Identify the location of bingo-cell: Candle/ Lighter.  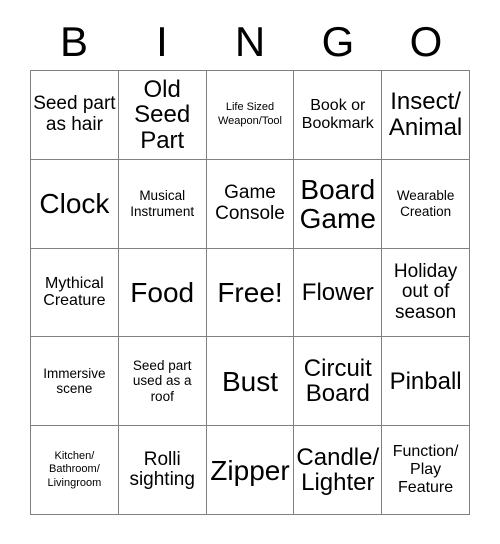
(338, 470).